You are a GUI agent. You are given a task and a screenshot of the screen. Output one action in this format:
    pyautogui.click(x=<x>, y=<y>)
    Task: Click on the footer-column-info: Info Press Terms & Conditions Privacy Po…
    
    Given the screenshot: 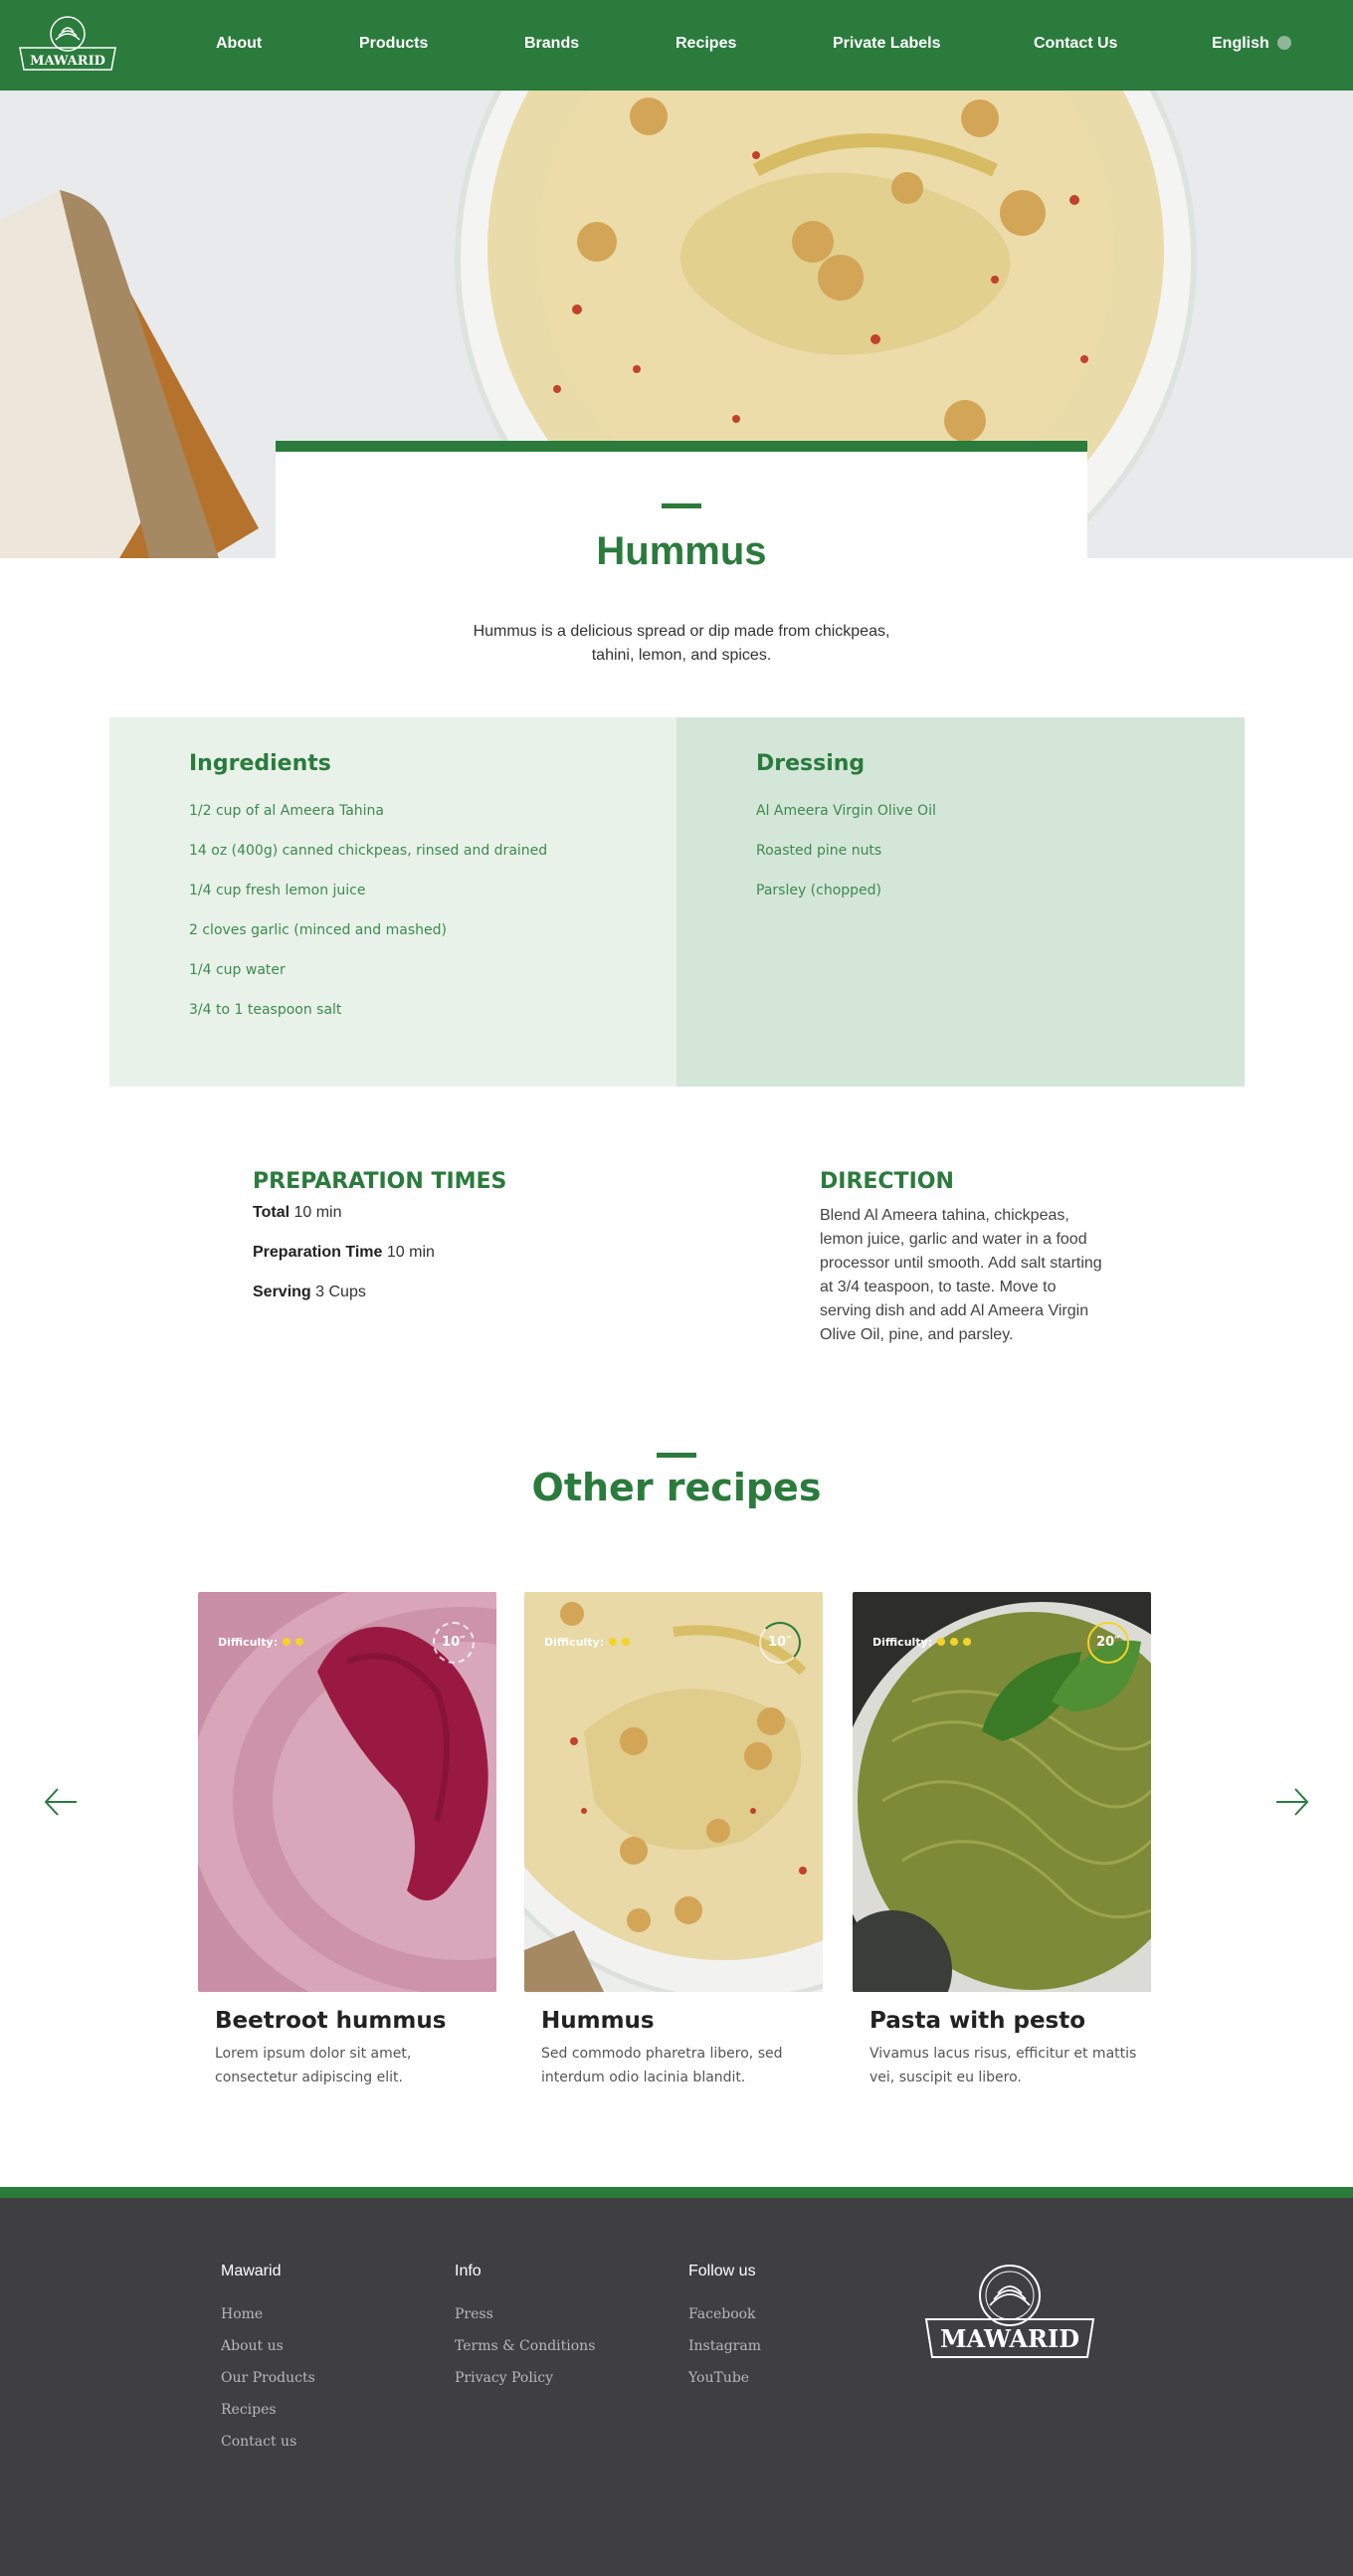 What is the action you would take?
    pyautogui.click(x=525, y=2332)
    